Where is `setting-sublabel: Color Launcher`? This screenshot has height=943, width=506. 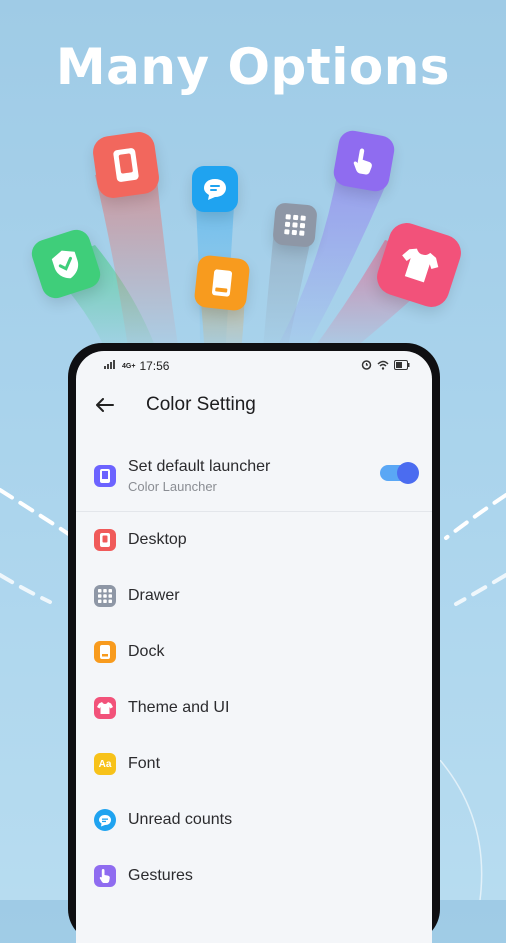 setting-sublabel: Color Launcher is located at coordinates (172, 486).